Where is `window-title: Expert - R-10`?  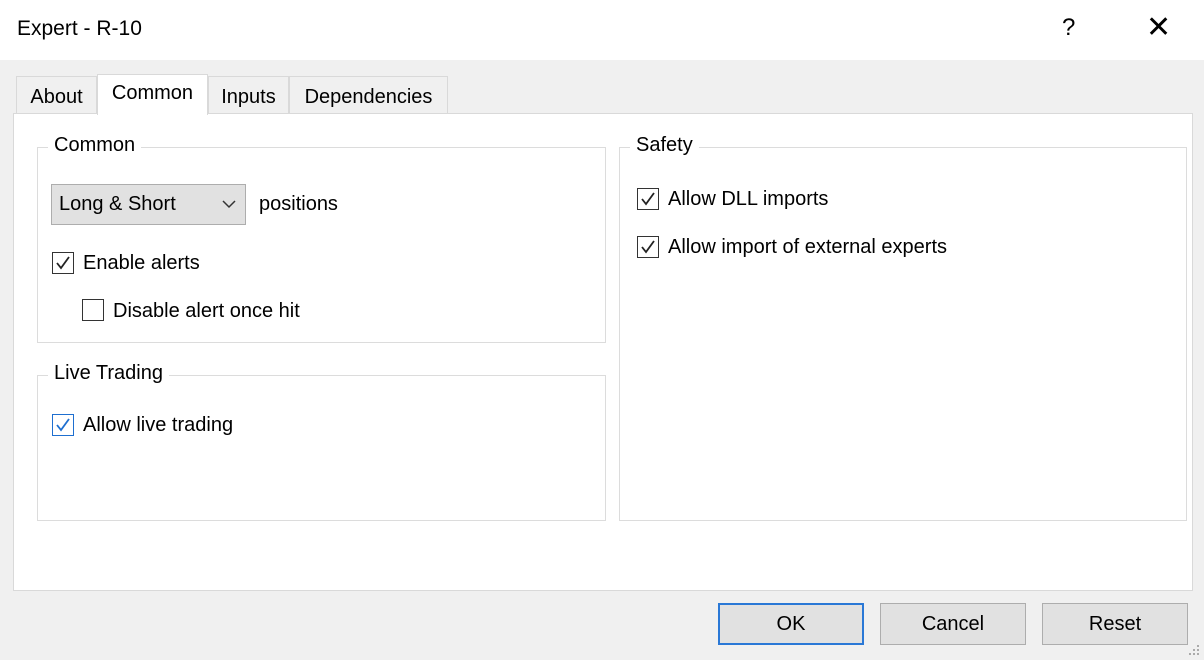 window-title: Expert - R-10 is located at coordinates (79, 28).